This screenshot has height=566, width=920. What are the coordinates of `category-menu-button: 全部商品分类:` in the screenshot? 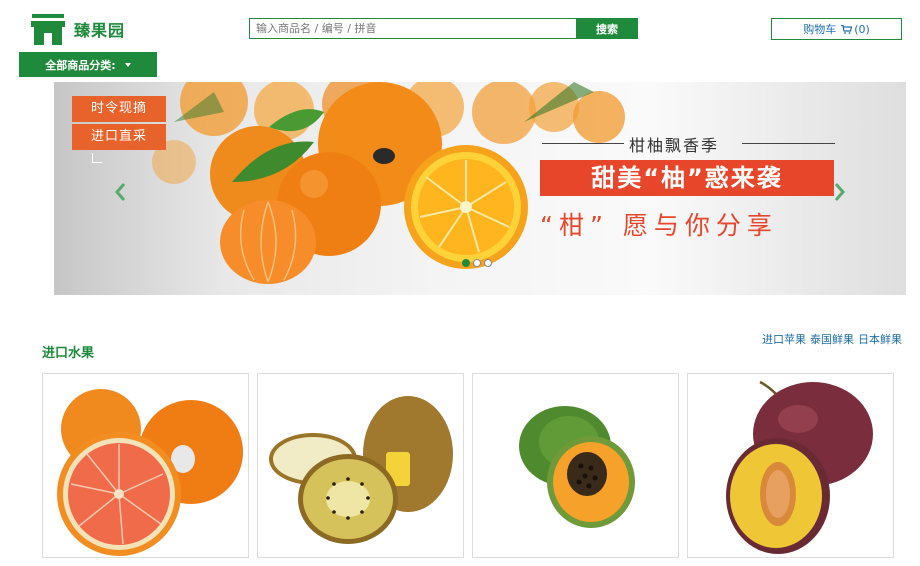 It's located at (88, 64).